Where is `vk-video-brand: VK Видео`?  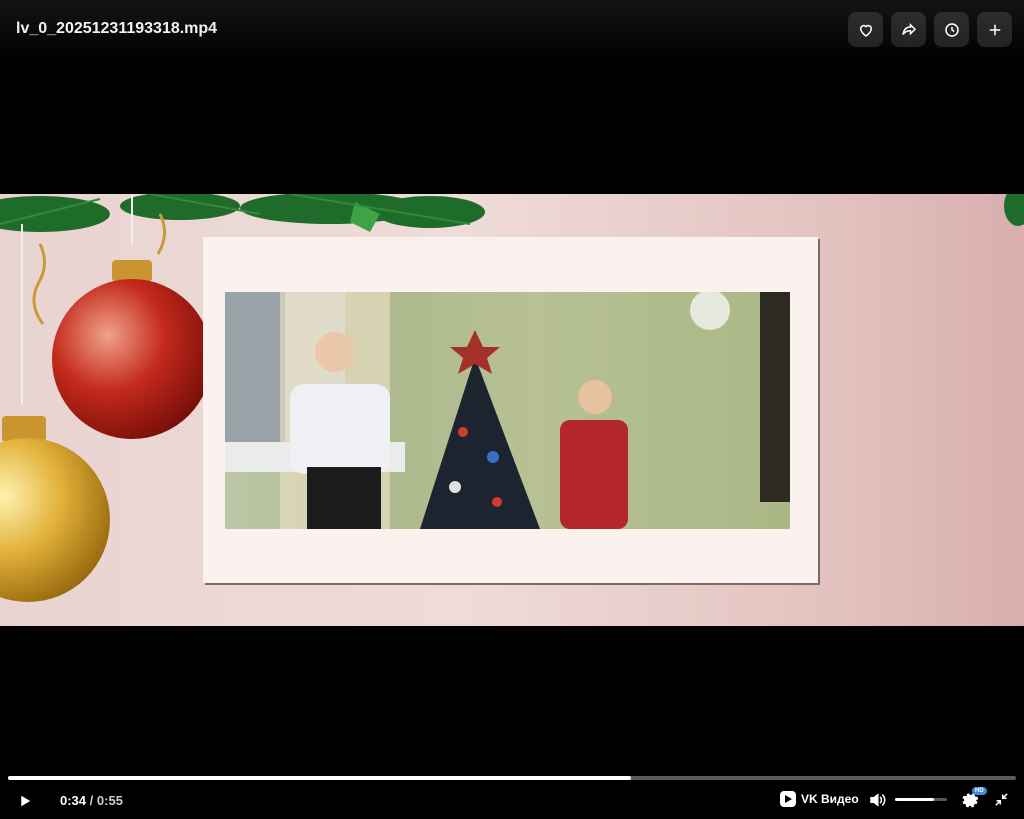
vk-video-brand: VK Видео is located at coordinates (819, 799).